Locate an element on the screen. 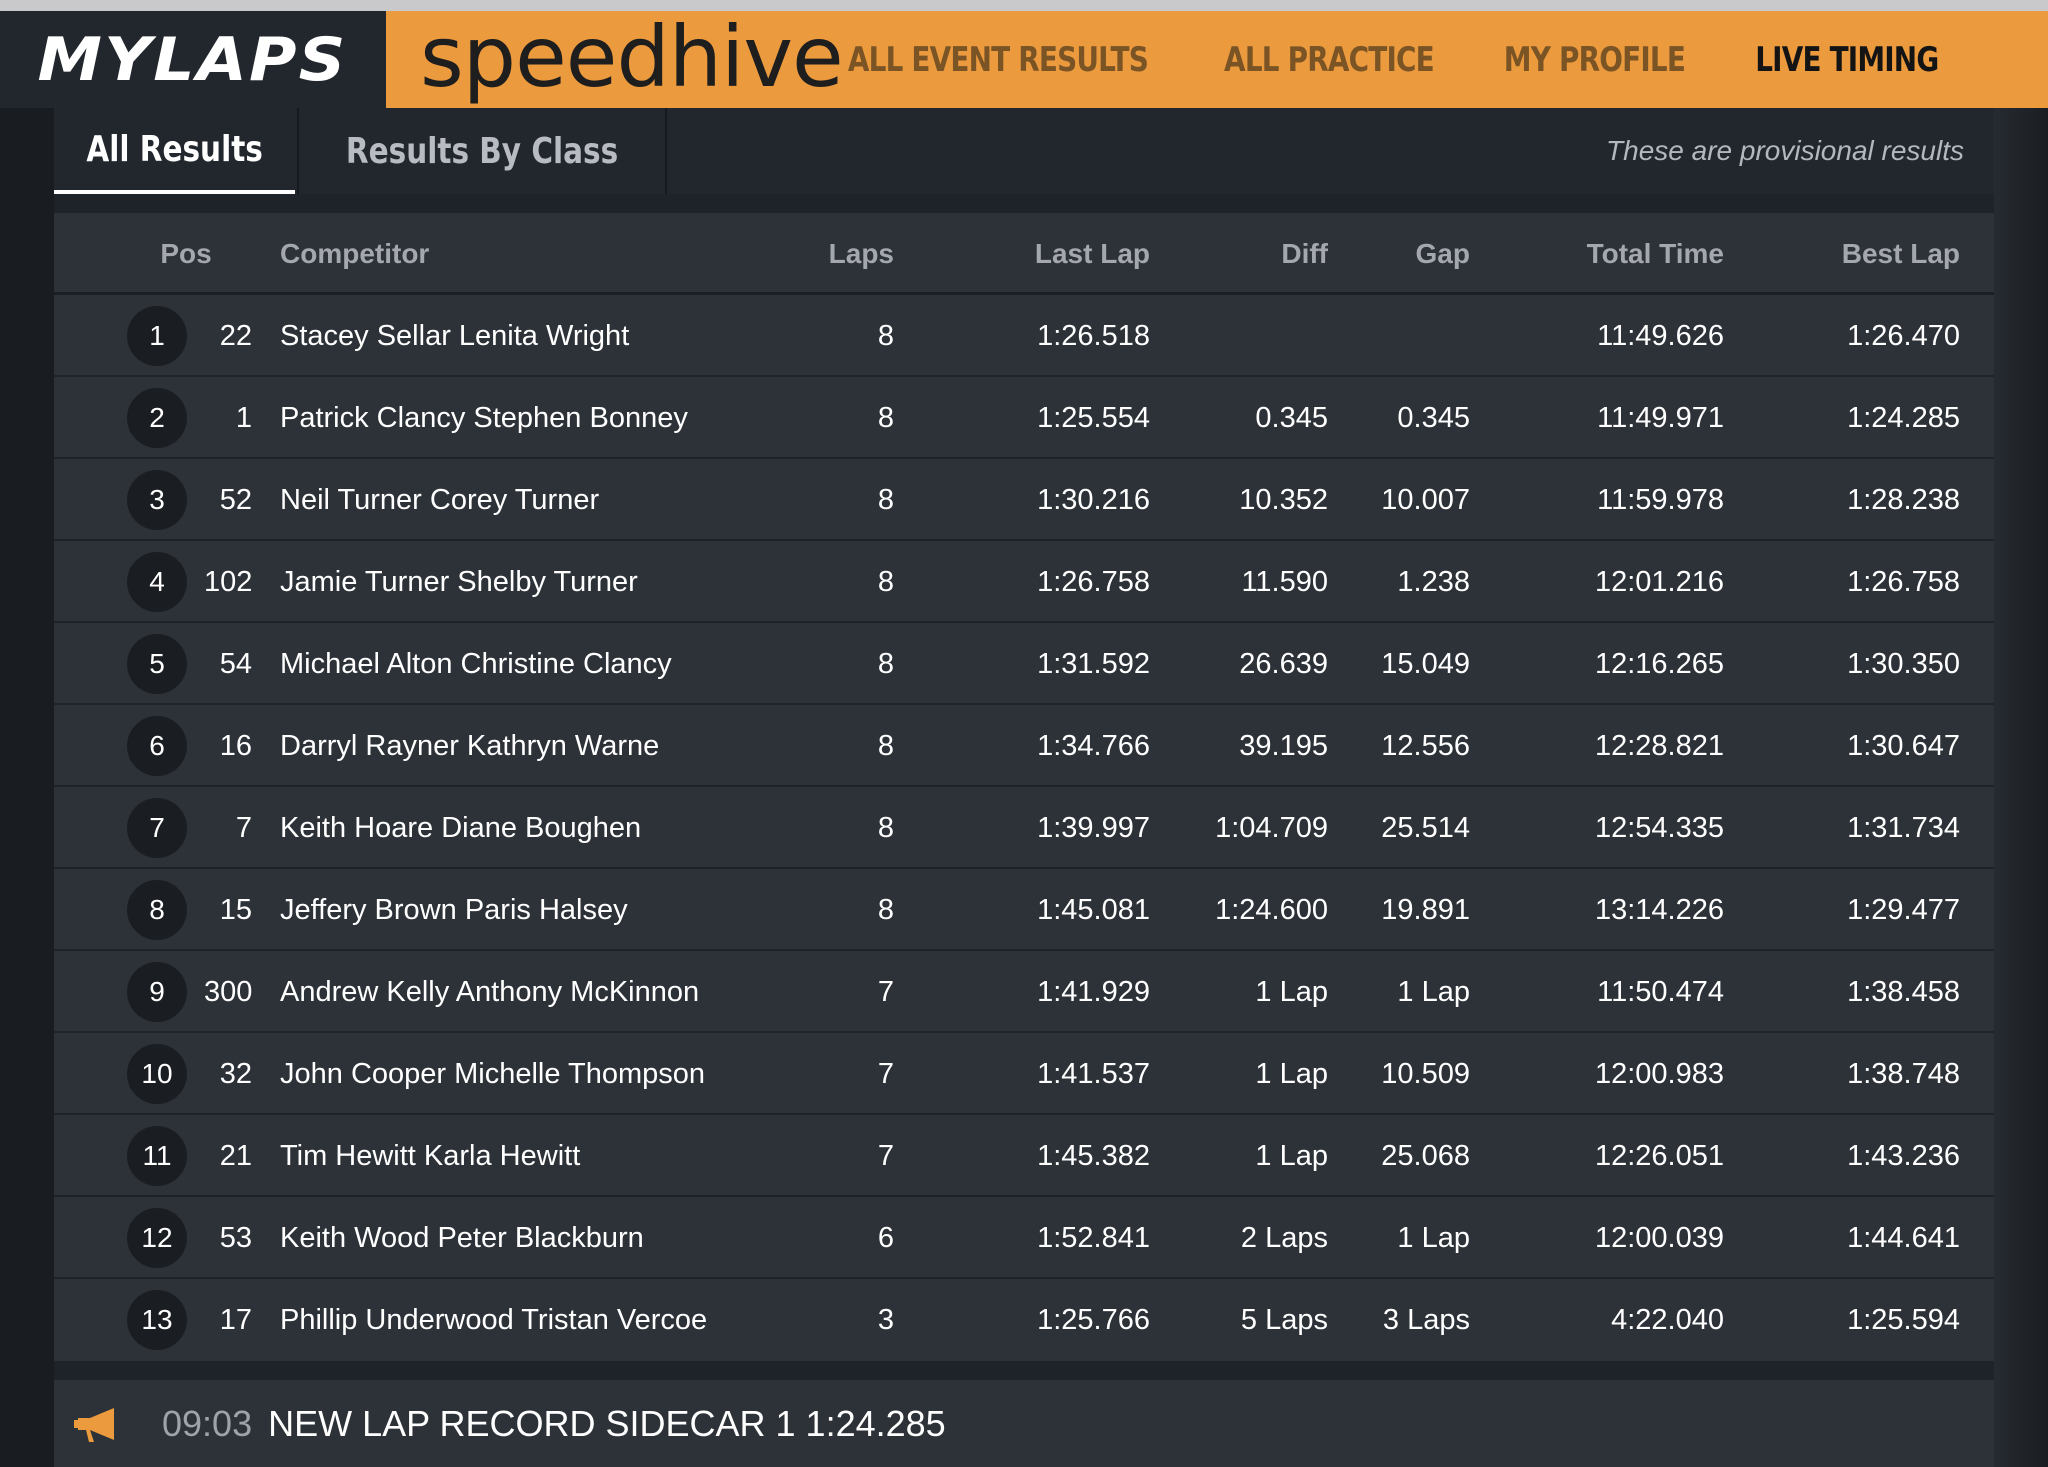 This screenshot has width=2048, height=1467. announcement-bar: 09:03 NEW LAP RECORD SIDECAR 1 1:24.285 is located at coordinates (1024, 1423).